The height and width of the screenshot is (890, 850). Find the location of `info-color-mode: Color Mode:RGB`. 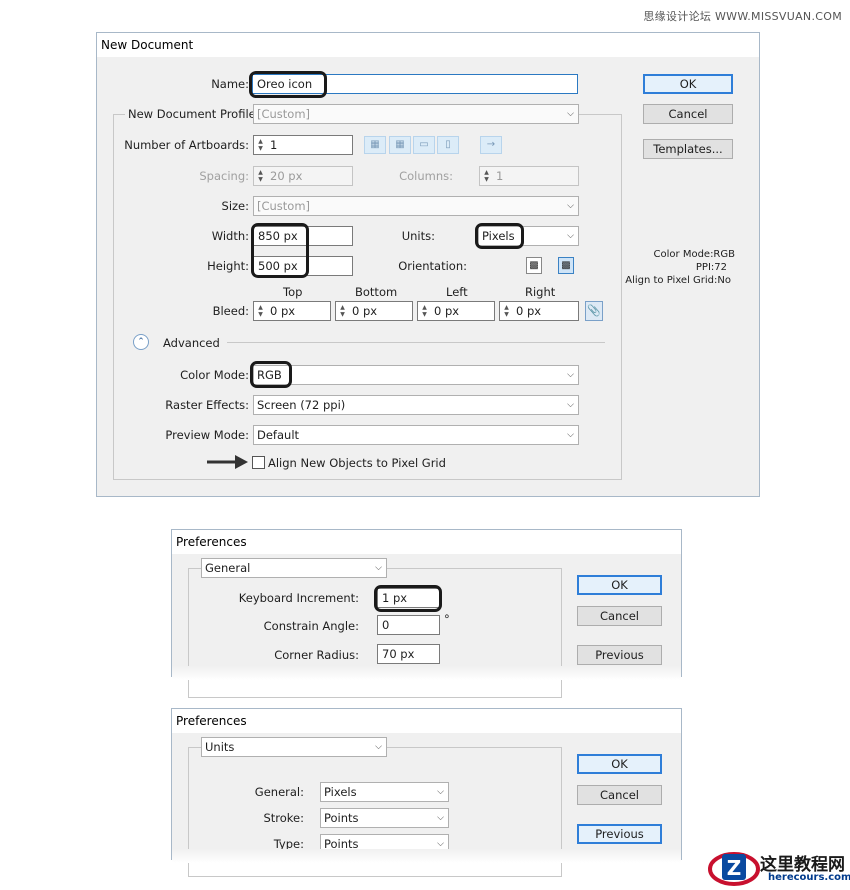

info-color-mode: Color Mode:RGB is located at coordinates (694, 254).